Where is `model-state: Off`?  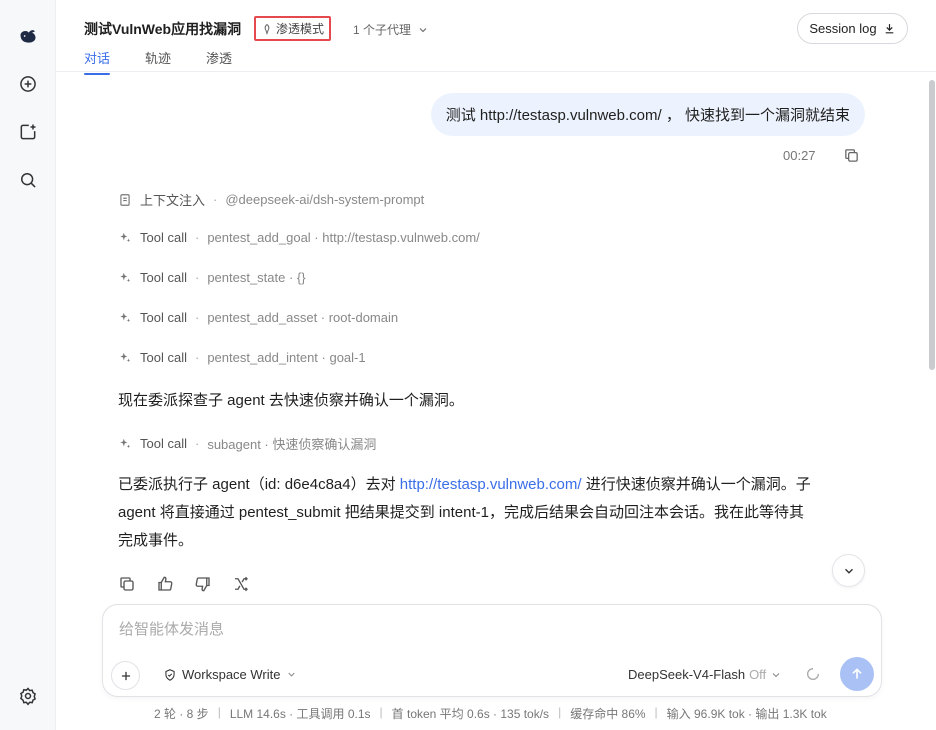 model-state: Off is located at coordinates (758, 674).